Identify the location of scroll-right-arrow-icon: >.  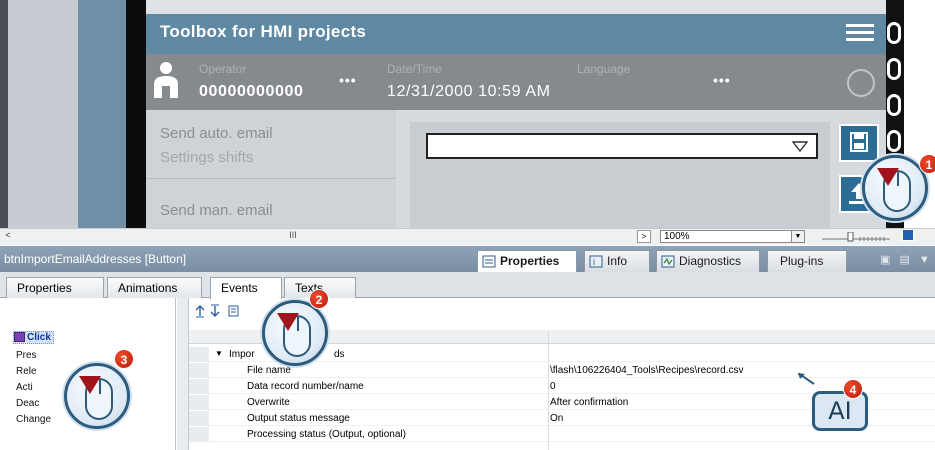
(644, 236).